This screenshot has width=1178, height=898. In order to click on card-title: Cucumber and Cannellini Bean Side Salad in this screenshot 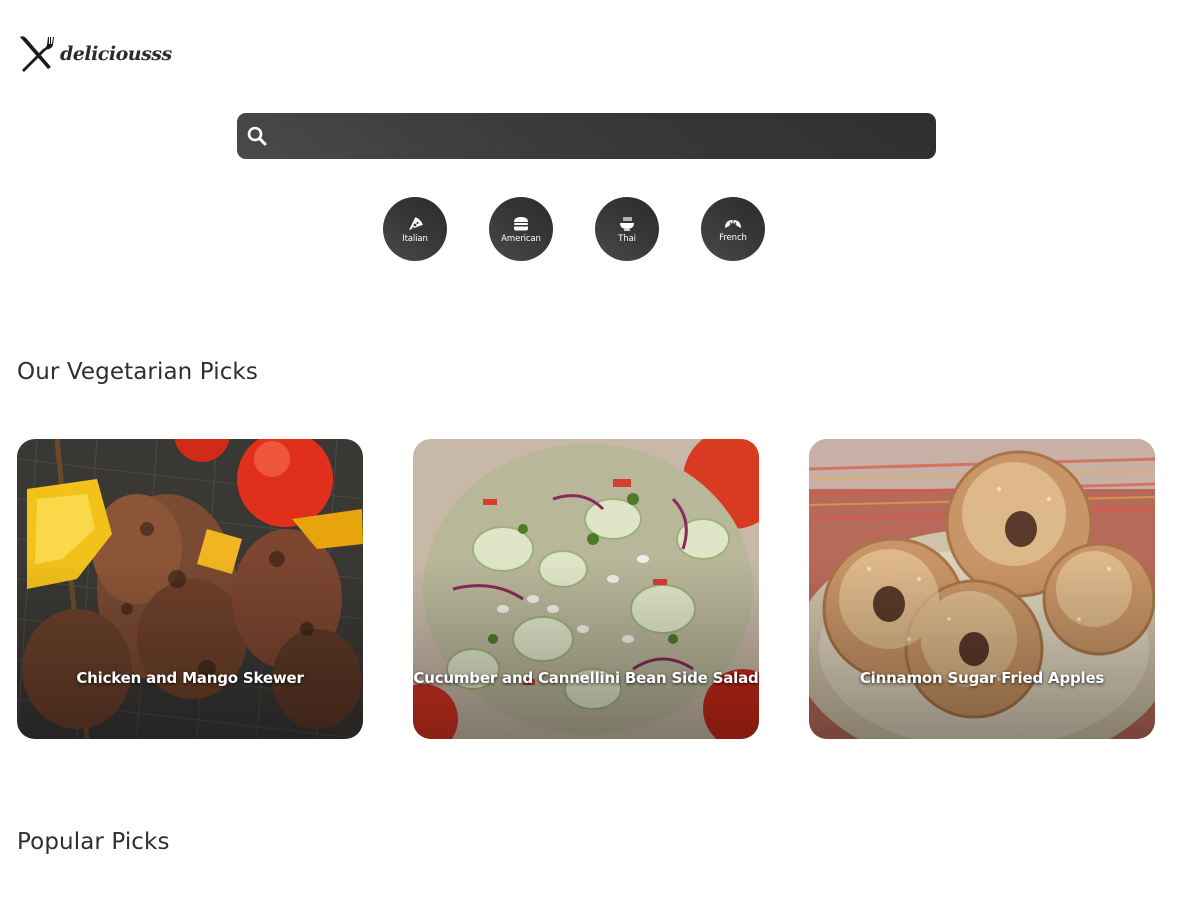, I will do `click(586, 678)`.